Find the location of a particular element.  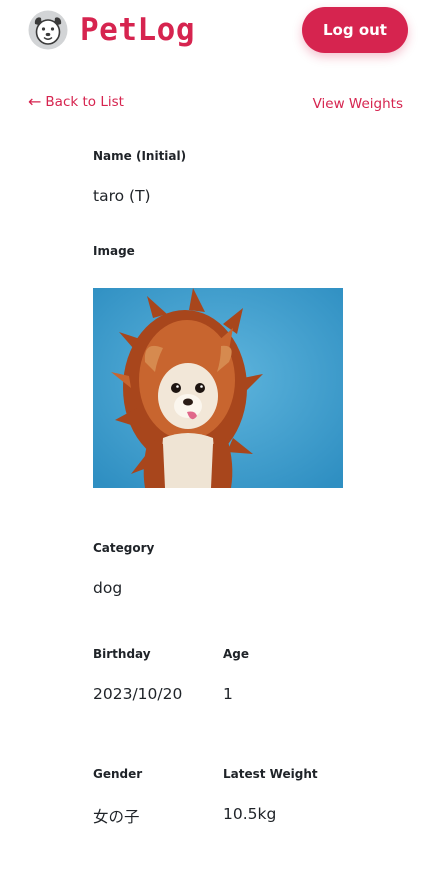

back-to-list-label: Back to List is located at coordinates (84, 102).